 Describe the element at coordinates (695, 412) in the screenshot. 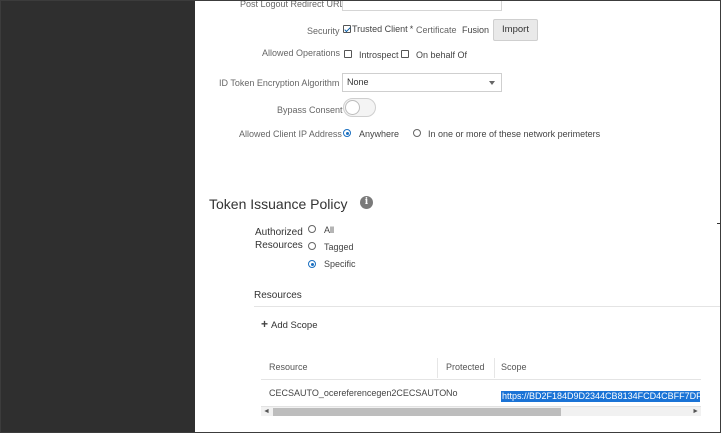

I see `scroll-right-icon: ►` at that location.